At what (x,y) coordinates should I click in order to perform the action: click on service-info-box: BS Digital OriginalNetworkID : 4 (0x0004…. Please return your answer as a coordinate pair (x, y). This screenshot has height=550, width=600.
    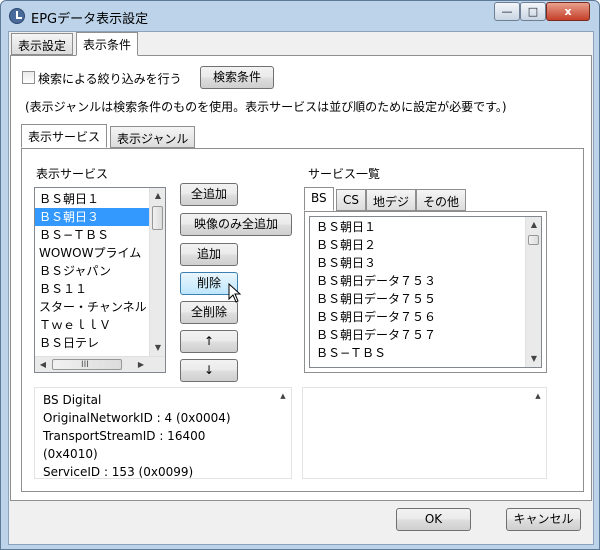
    Looking at the image, I should click on (163, 433).